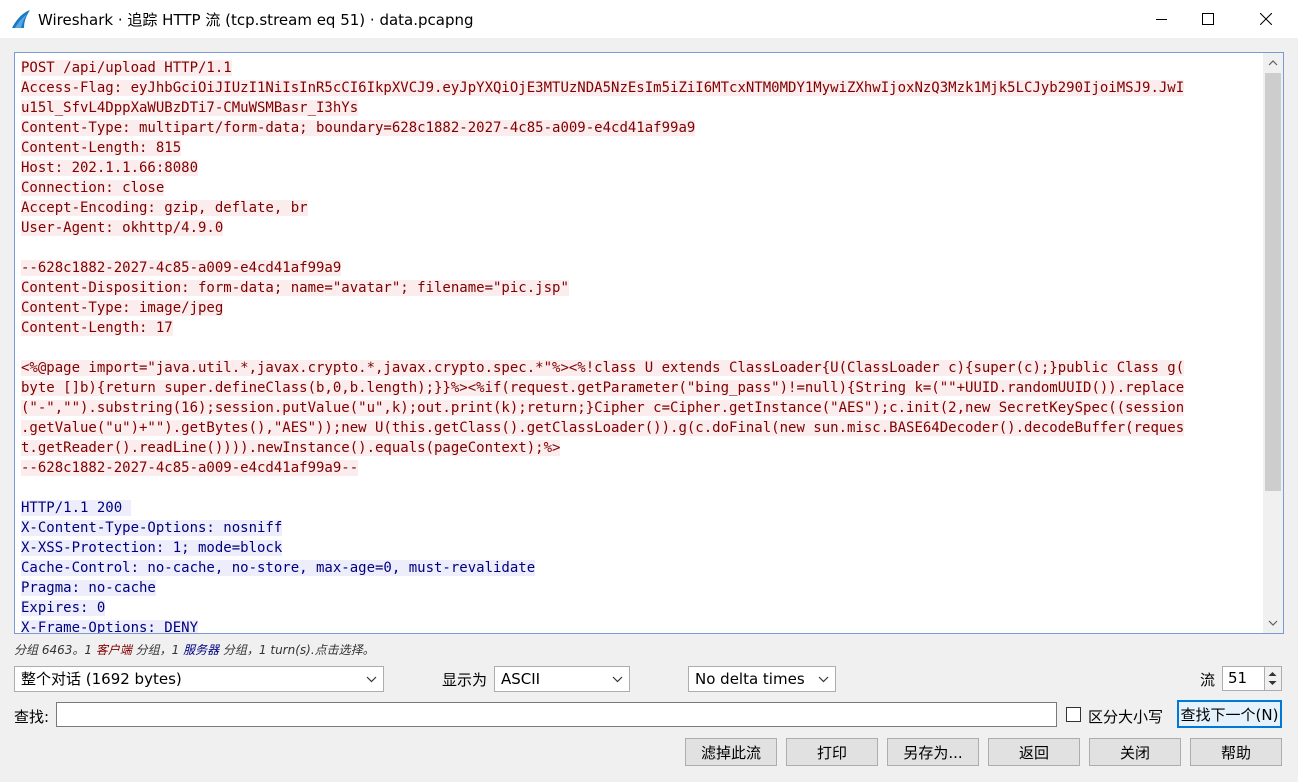  What do you see at coordinates (122, 308) in the screenshot?
I see `client-line-text: Content-Type: image/jpeg` at bounding box center [122, 308].